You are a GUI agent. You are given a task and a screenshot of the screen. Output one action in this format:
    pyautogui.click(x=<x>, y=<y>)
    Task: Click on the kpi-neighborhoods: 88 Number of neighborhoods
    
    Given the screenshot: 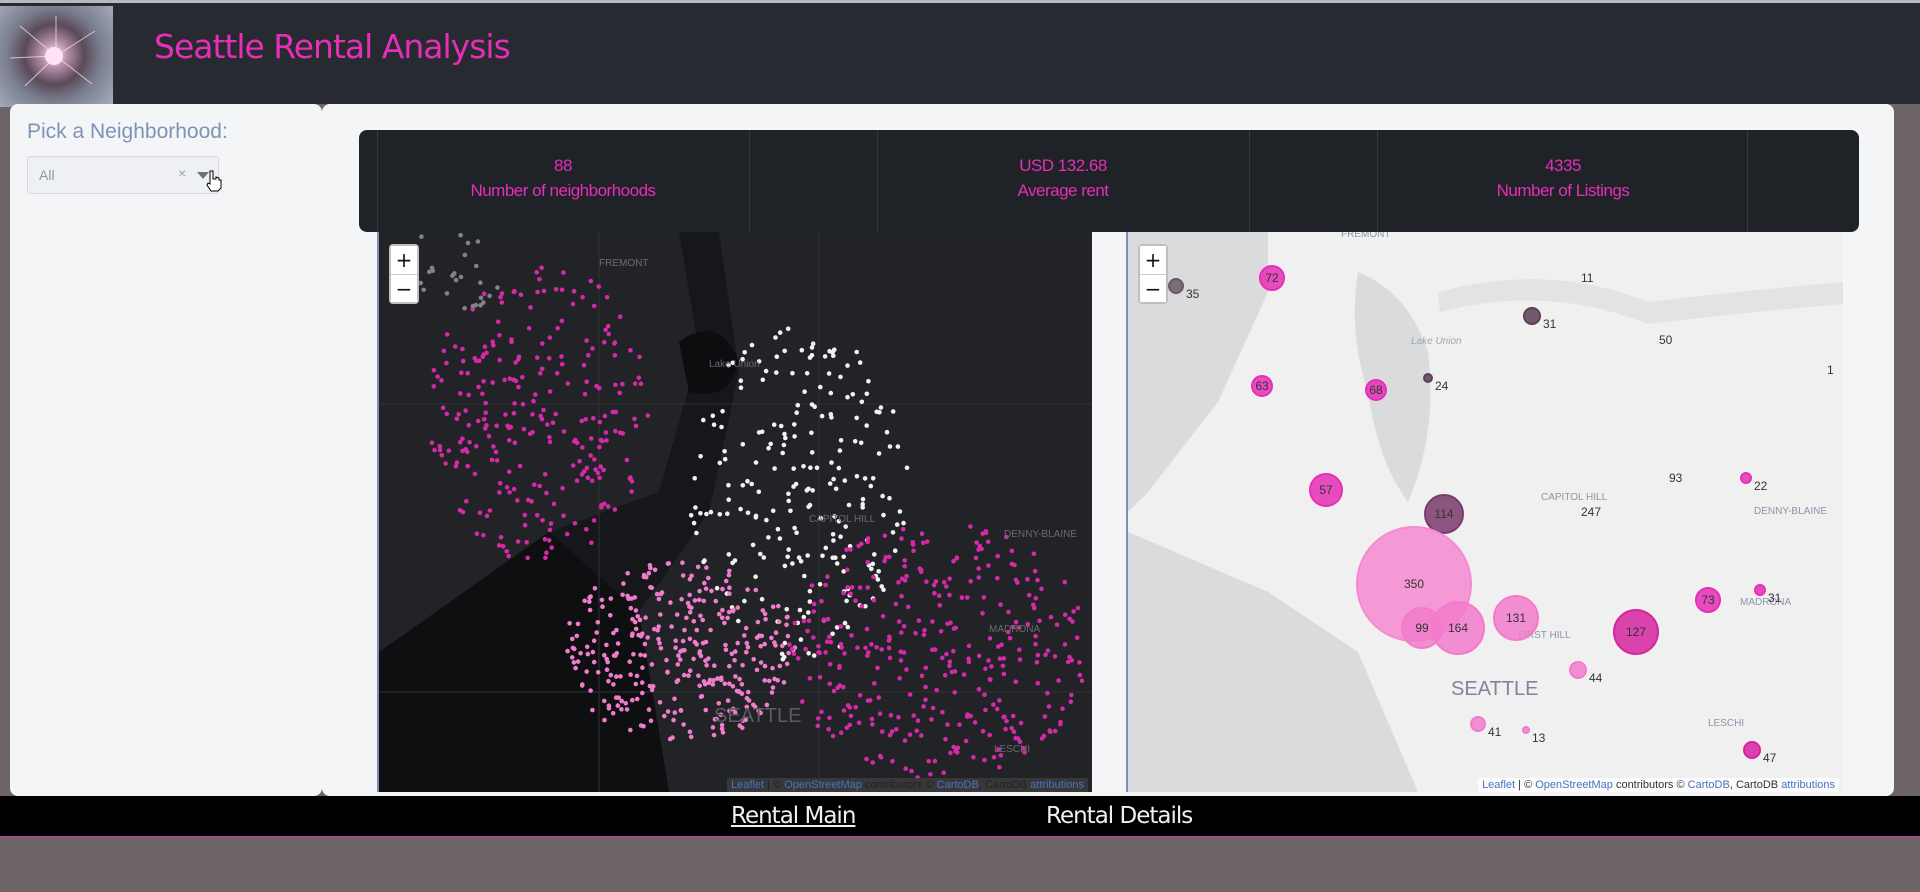 What is the action you would take?
    pyautogui.click(x=563, y=178)
    